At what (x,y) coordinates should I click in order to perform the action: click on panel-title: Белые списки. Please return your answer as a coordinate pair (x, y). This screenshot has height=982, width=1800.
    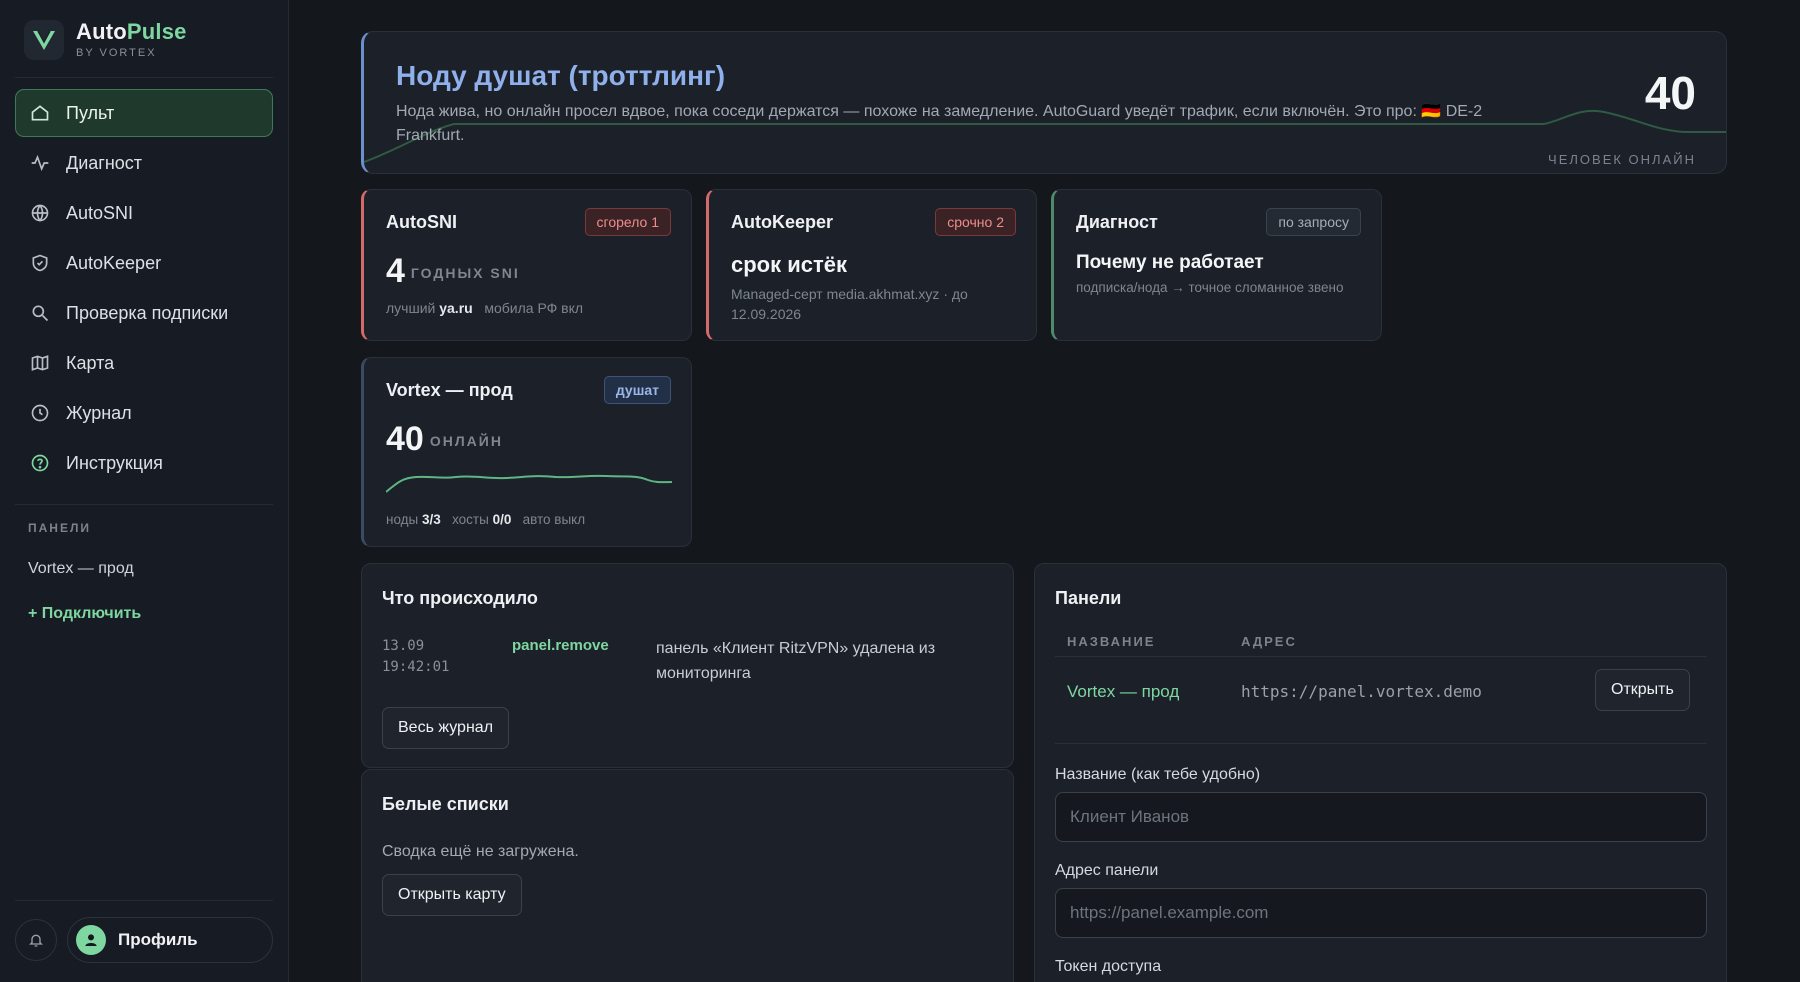
    Looking at the image, I should click on (445, 804).